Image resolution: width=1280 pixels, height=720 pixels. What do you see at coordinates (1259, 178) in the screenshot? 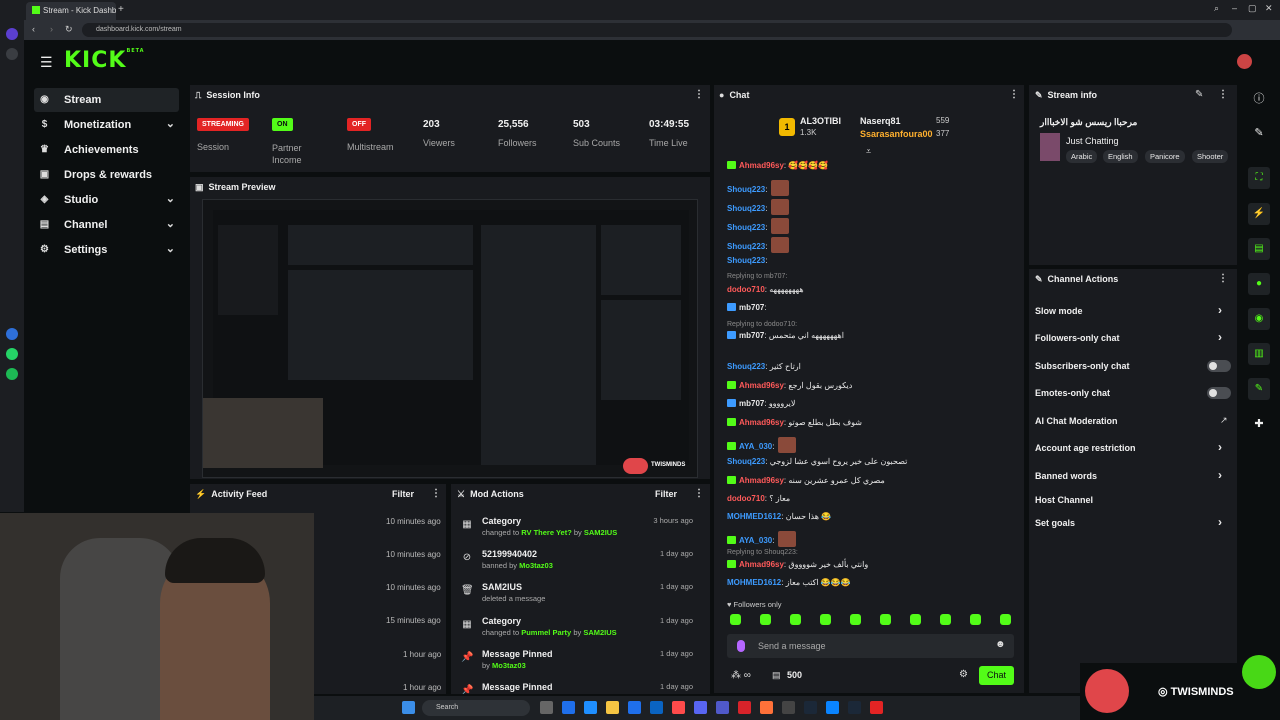
I see `clip-icon: ⛶` at bounding box center [1259, 178].